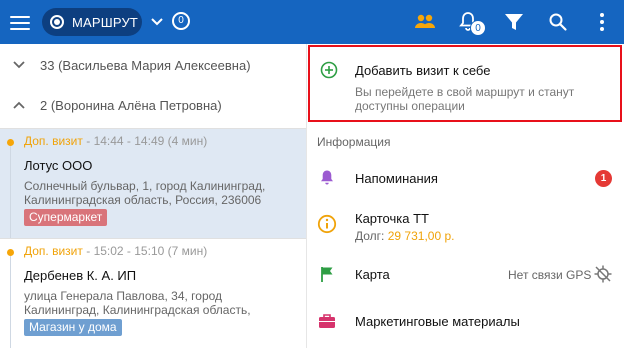 This screenshot has height=348, width=624. What do you see at coordinates (558, 22) in the screenshot?
I see `search-icon` at bounding box center [558, 22].